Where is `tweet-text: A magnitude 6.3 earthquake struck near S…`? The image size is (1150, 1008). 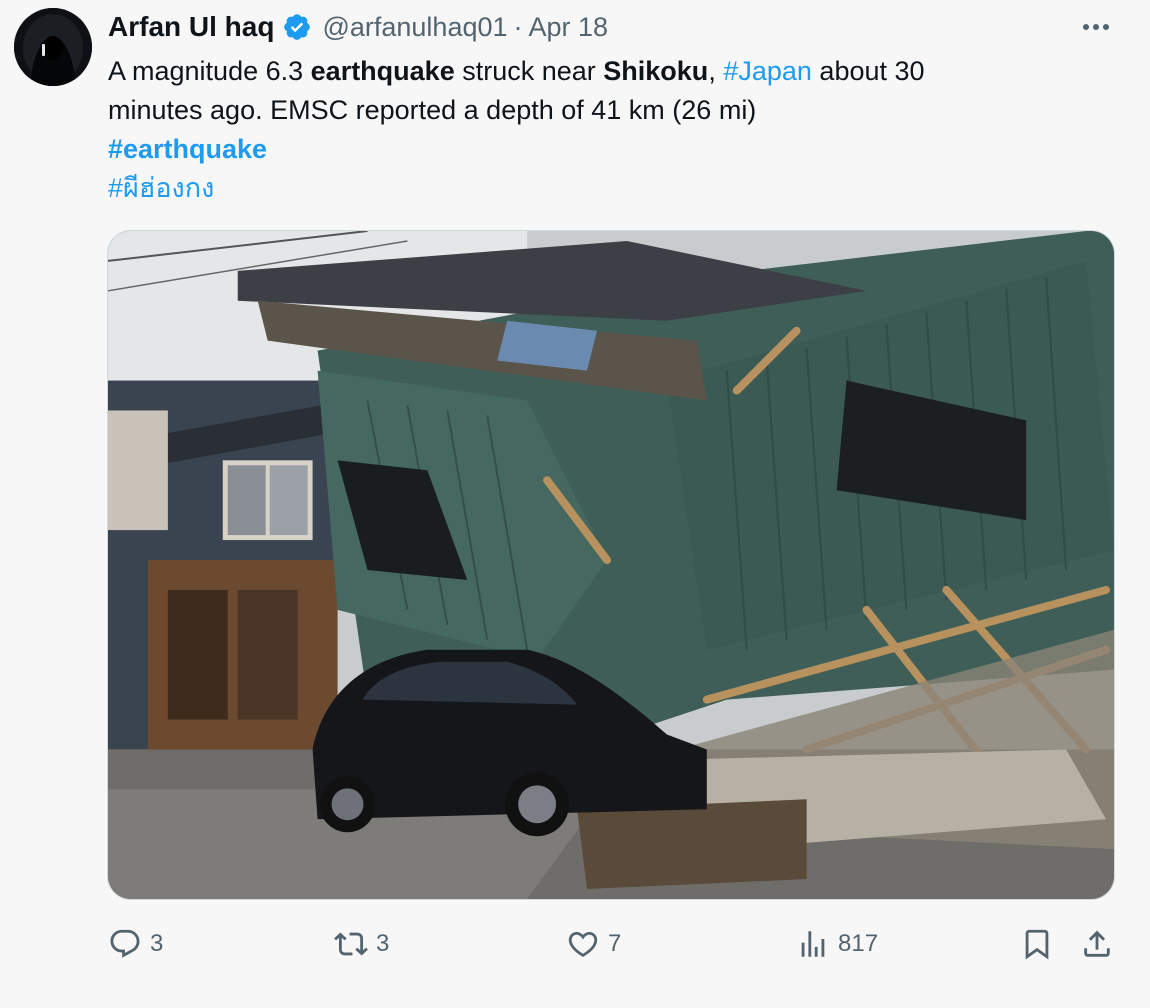 tweet-text: A magnitude 6.3 earthquake struck near S… is located at coordinates (613, 130).